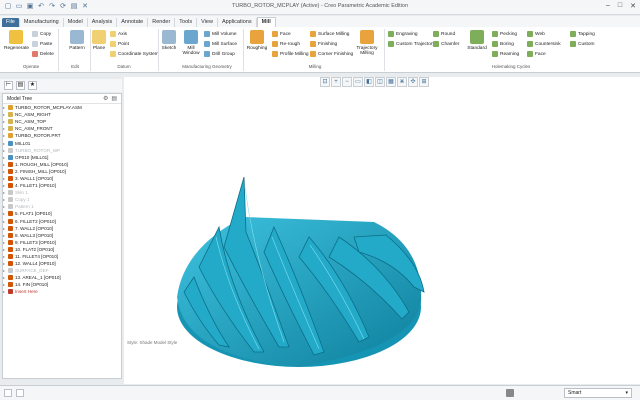  What do you see at coordinates (446, 44) in the screenshot?
I see `chamfer-button: Chamfer` at bounding box center [446, 44].